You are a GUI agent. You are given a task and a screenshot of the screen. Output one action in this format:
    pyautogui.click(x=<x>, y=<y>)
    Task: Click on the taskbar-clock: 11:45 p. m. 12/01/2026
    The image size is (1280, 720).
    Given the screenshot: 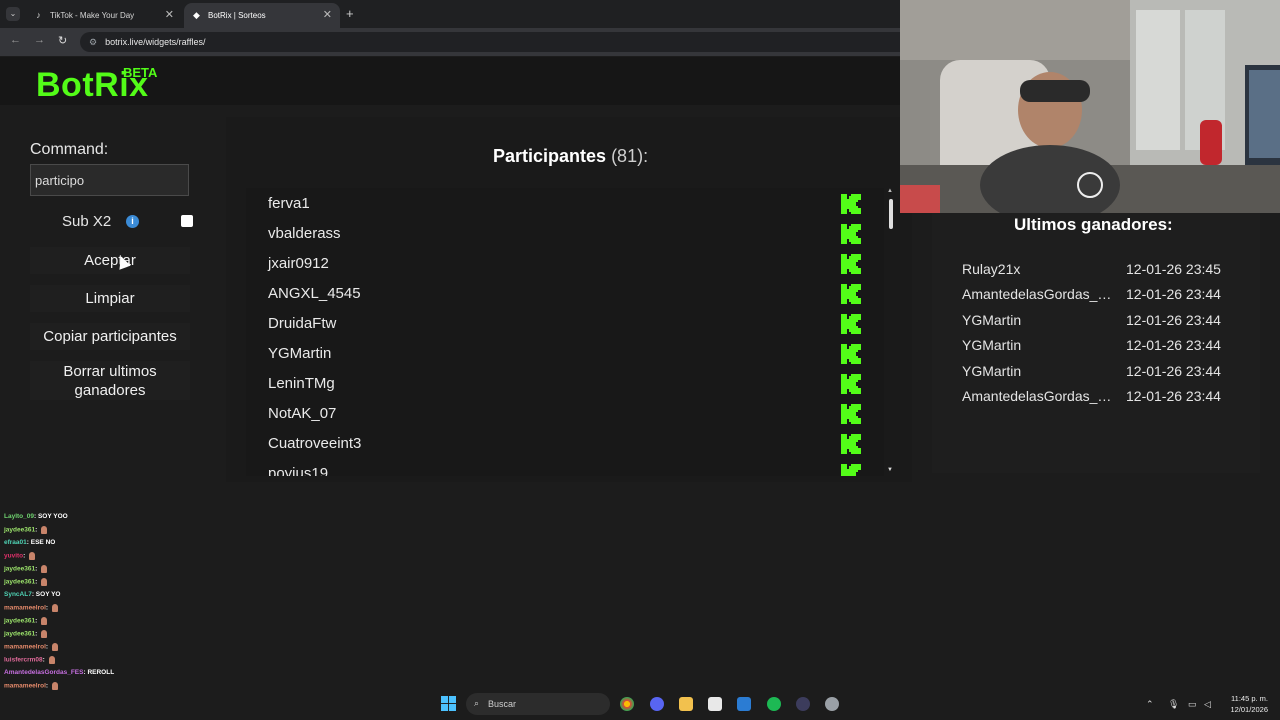 What is the action you would take?
    pyautogui.click(x=1245, y=704)
    